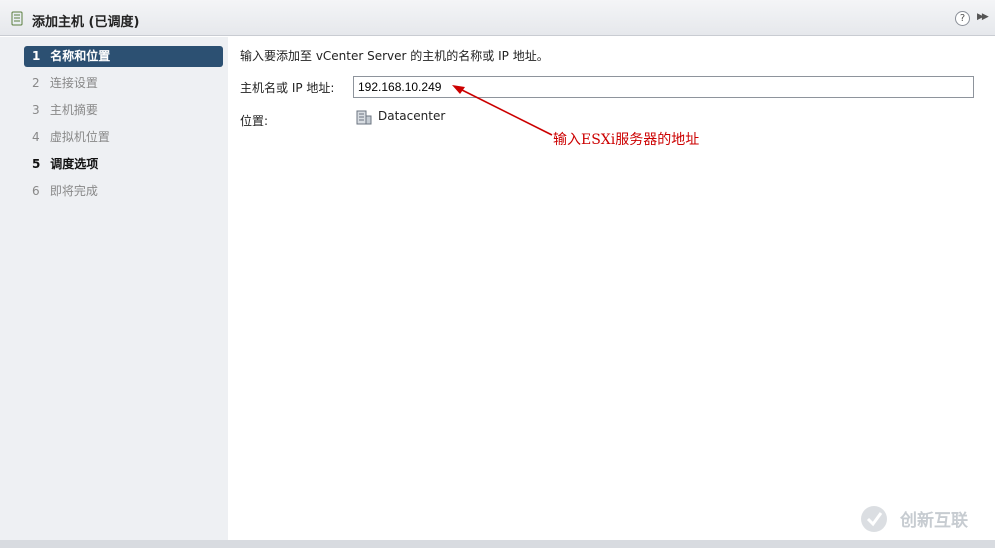  Describe the element at coordinates (73, 191) in the screenshot. I see `step-label: 即将完成` at that location.